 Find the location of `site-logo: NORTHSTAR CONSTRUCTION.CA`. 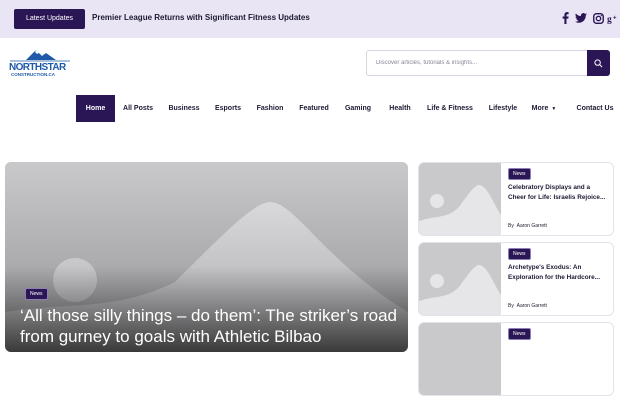

site-logo: NORTHSTAR CONSTRUCTION.CA is located at coordinates (40, 63).